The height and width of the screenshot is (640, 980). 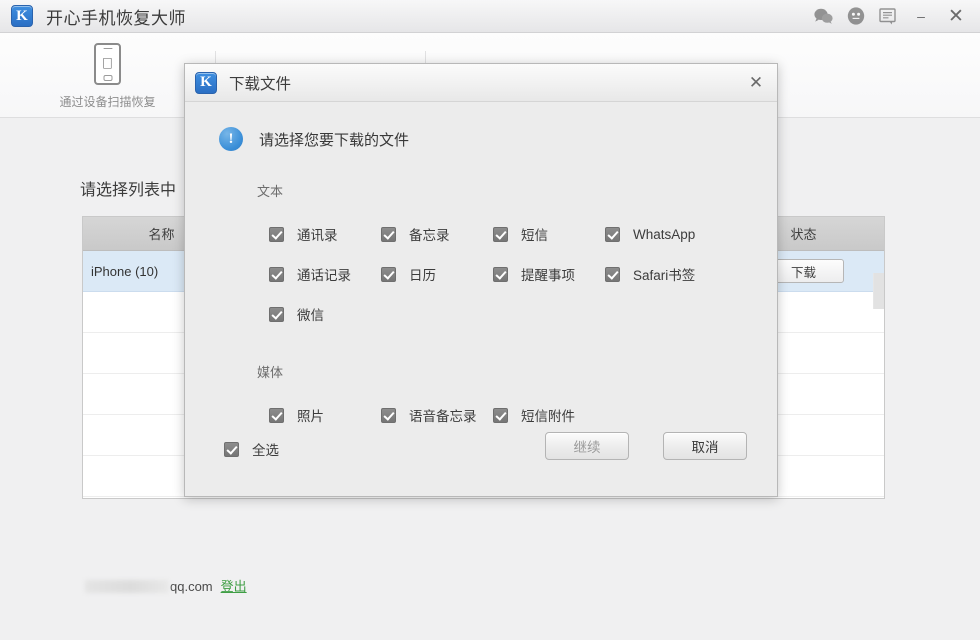 I want to click on checkbox-label: 通讯录, so click(x=317, y=235).